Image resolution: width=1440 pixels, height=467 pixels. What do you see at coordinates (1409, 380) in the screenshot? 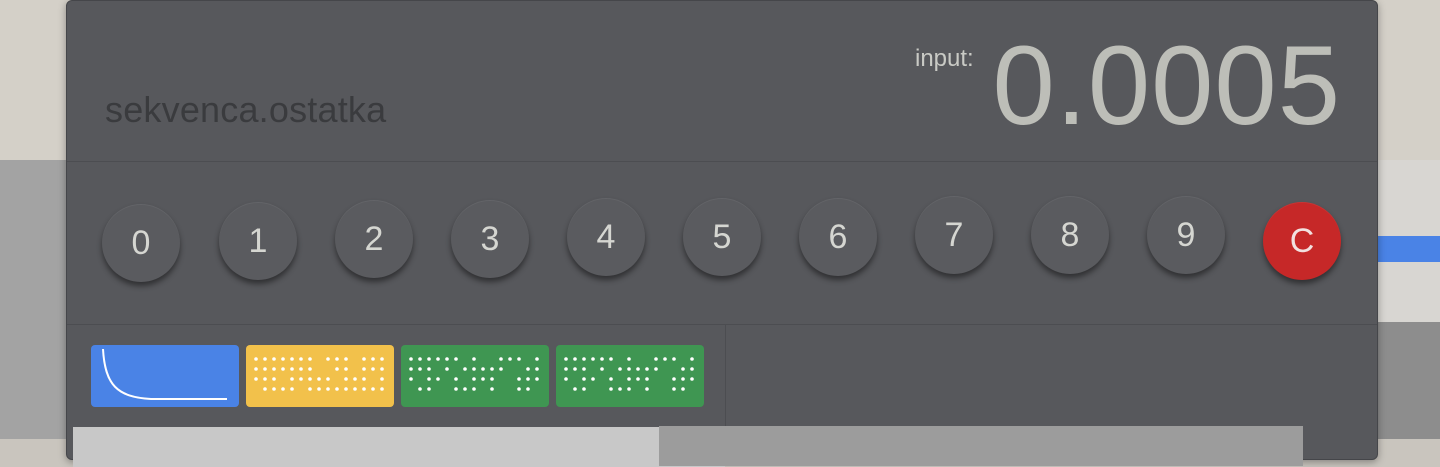
I see `background-right-dark` at bounding box center [1409, 380].